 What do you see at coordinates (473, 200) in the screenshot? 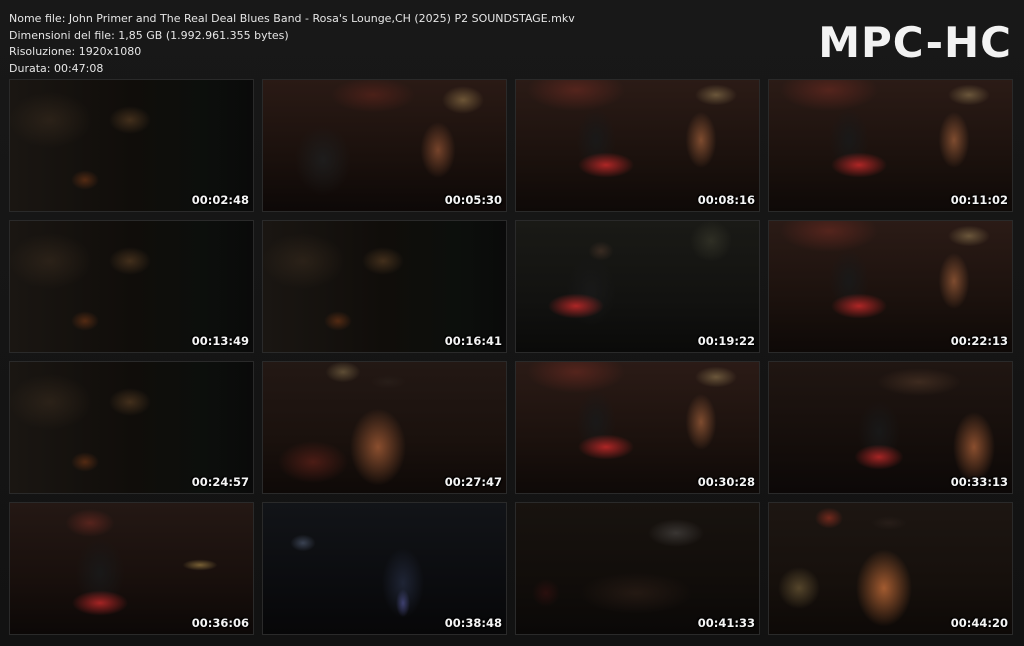
I see `thumbnail-timestamp: 00:05:30` at bounding box center [473, 200].